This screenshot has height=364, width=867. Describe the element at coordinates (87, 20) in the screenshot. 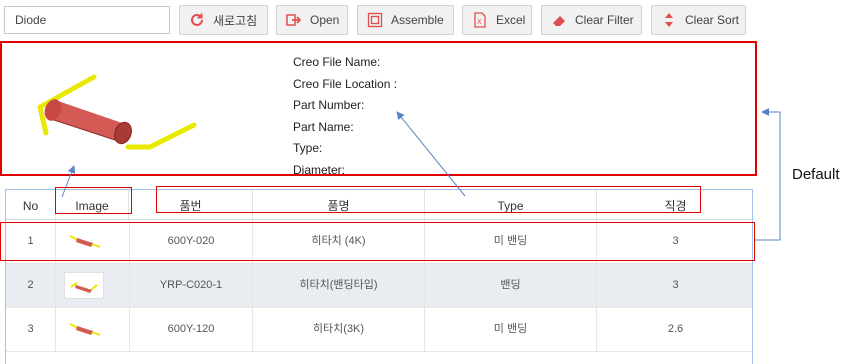

I see `search-input` at that location.